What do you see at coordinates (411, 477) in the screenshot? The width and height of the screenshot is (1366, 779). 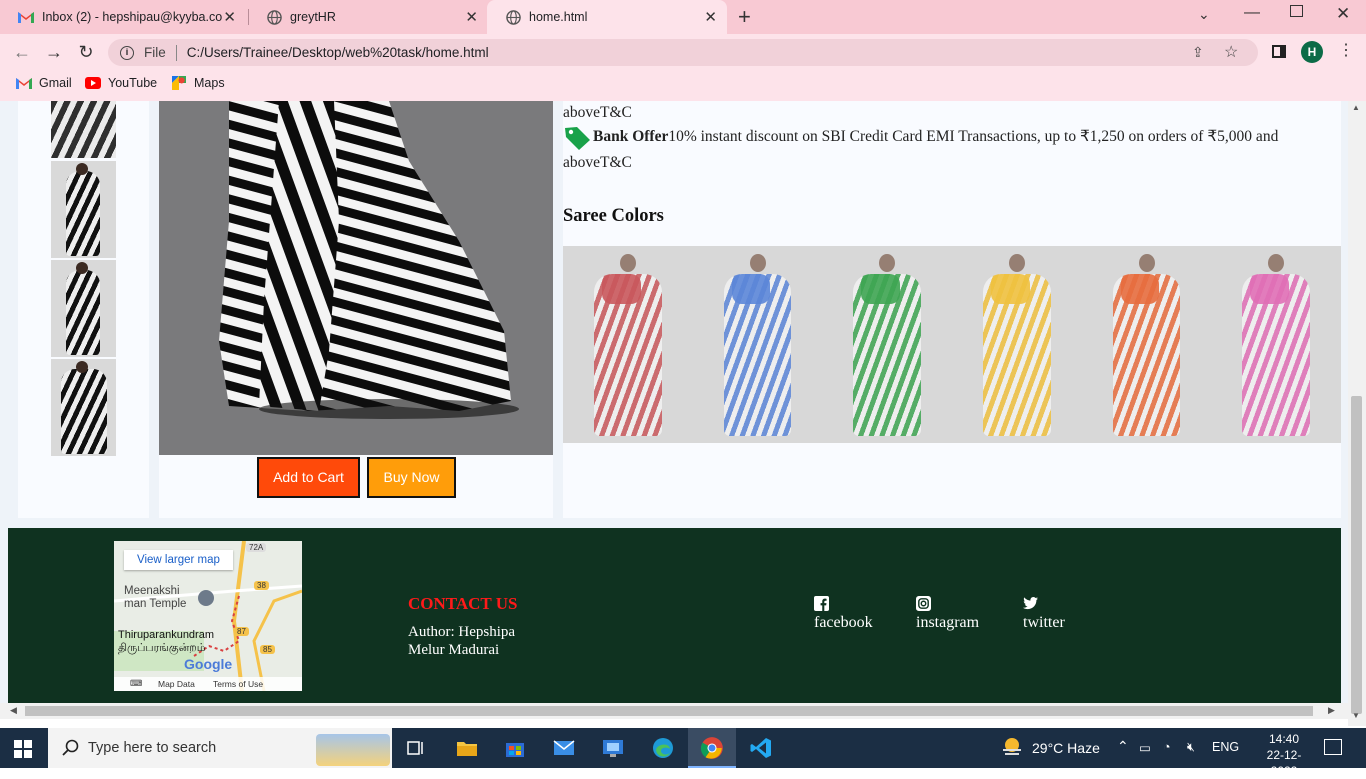 I see `buy-now-button: Buy Now` at bounding box center [411, 477].